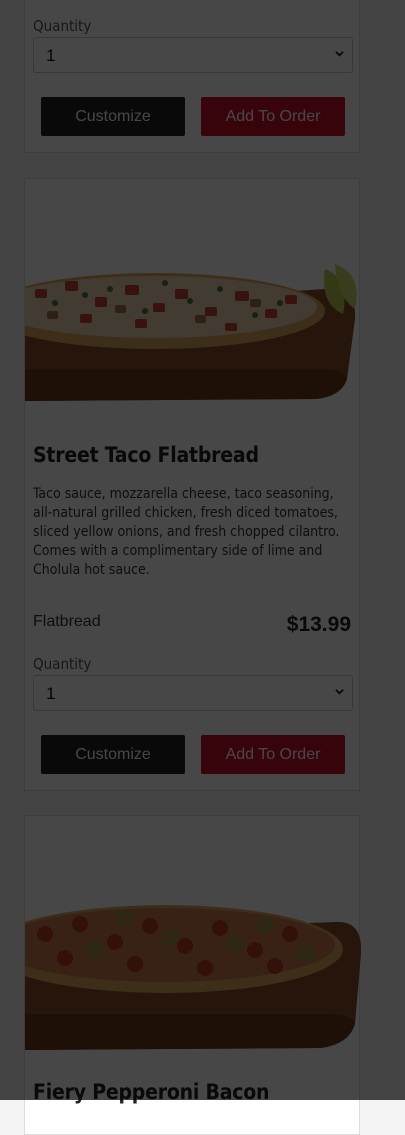  What do you see at coordinates (146, 455) in the screenshot?
I see `item-title: Street Taco Flatbread` at bounding box center [146, 455].